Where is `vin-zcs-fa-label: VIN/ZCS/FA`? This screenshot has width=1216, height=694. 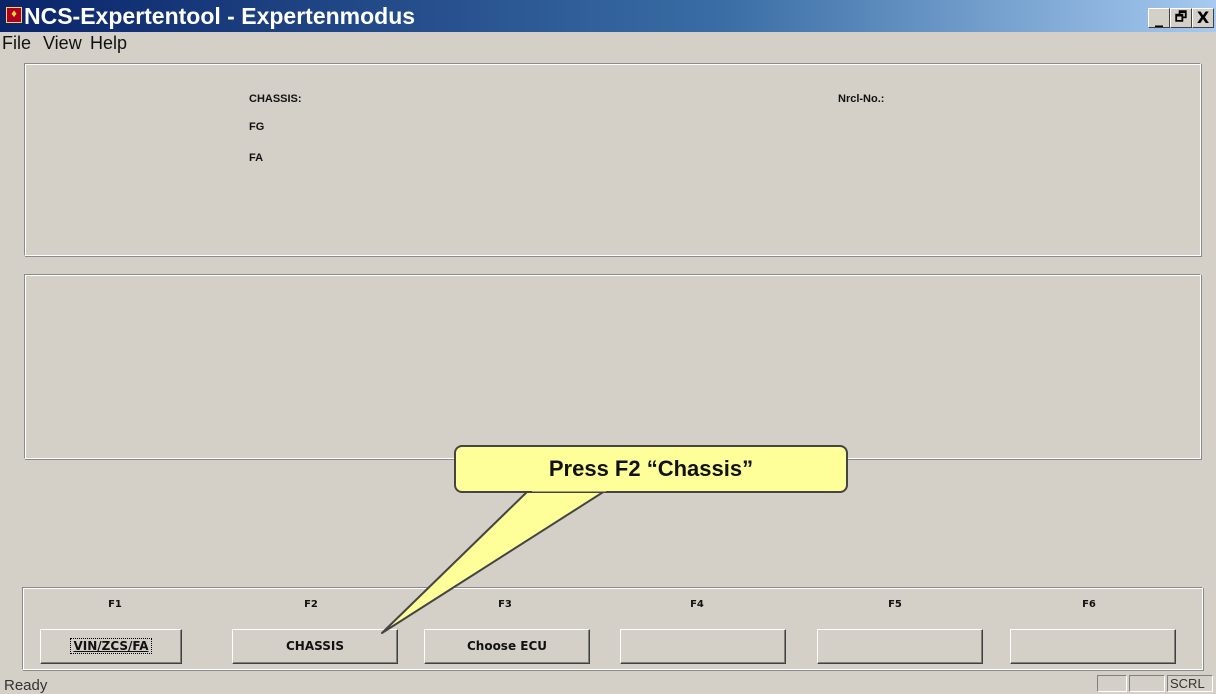 vin-zcs-fa-label: VIN/ZCS/FA is located at coordinates (111, 646).